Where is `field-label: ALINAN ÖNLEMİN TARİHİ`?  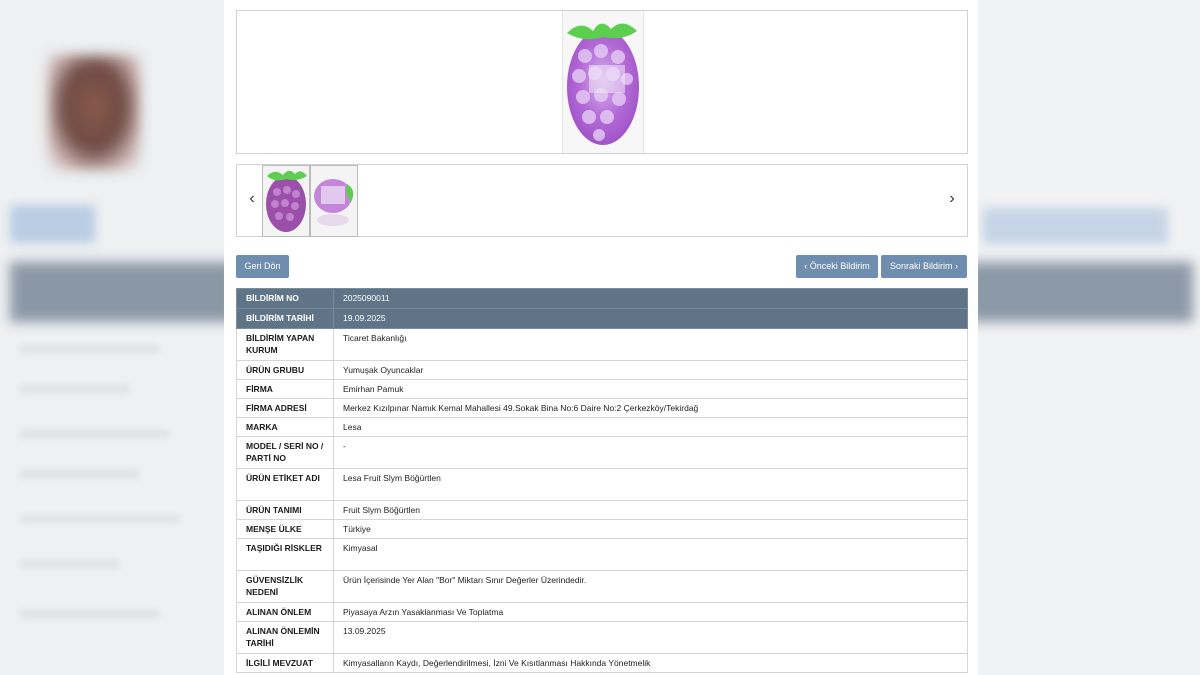
field-label: ALINAN ÖNLEMİN TARİHİ is located at coordinates (285, 637).